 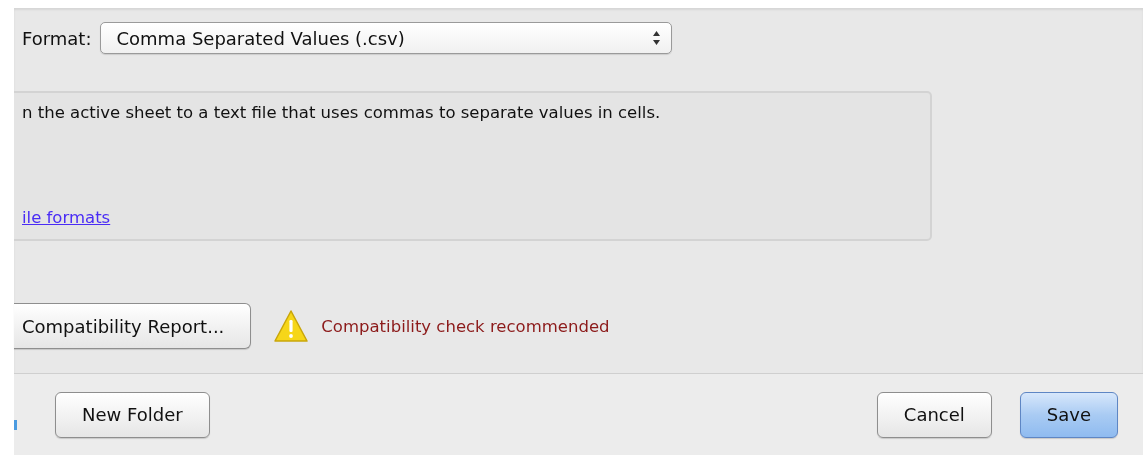 I want to click on file-formats-link: ile formats, so click(x=66, y=217).